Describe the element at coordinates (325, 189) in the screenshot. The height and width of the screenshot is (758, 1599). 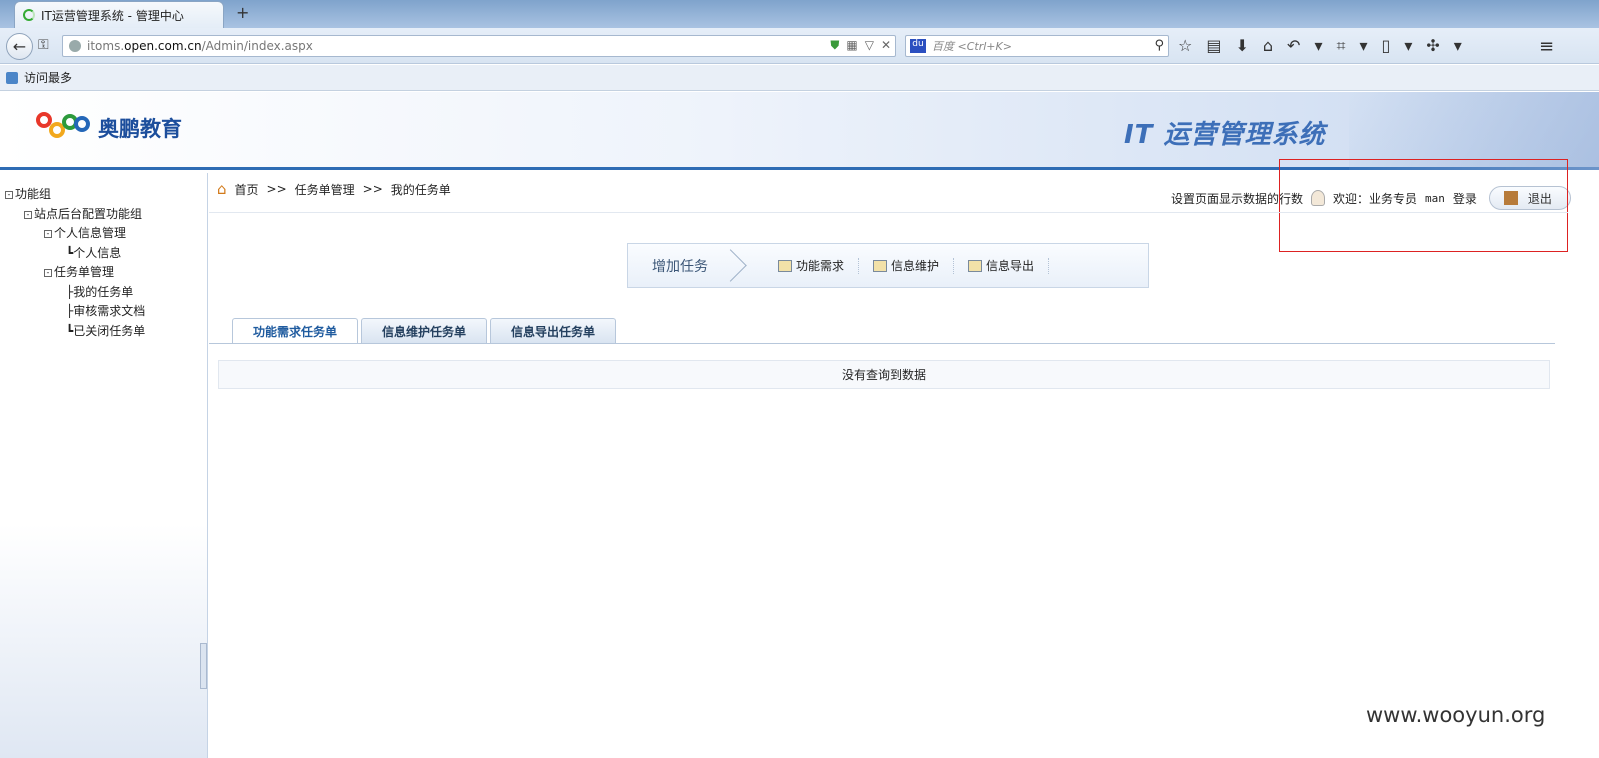
I see `breadcrumb-level2: 任务单管理` at that location.